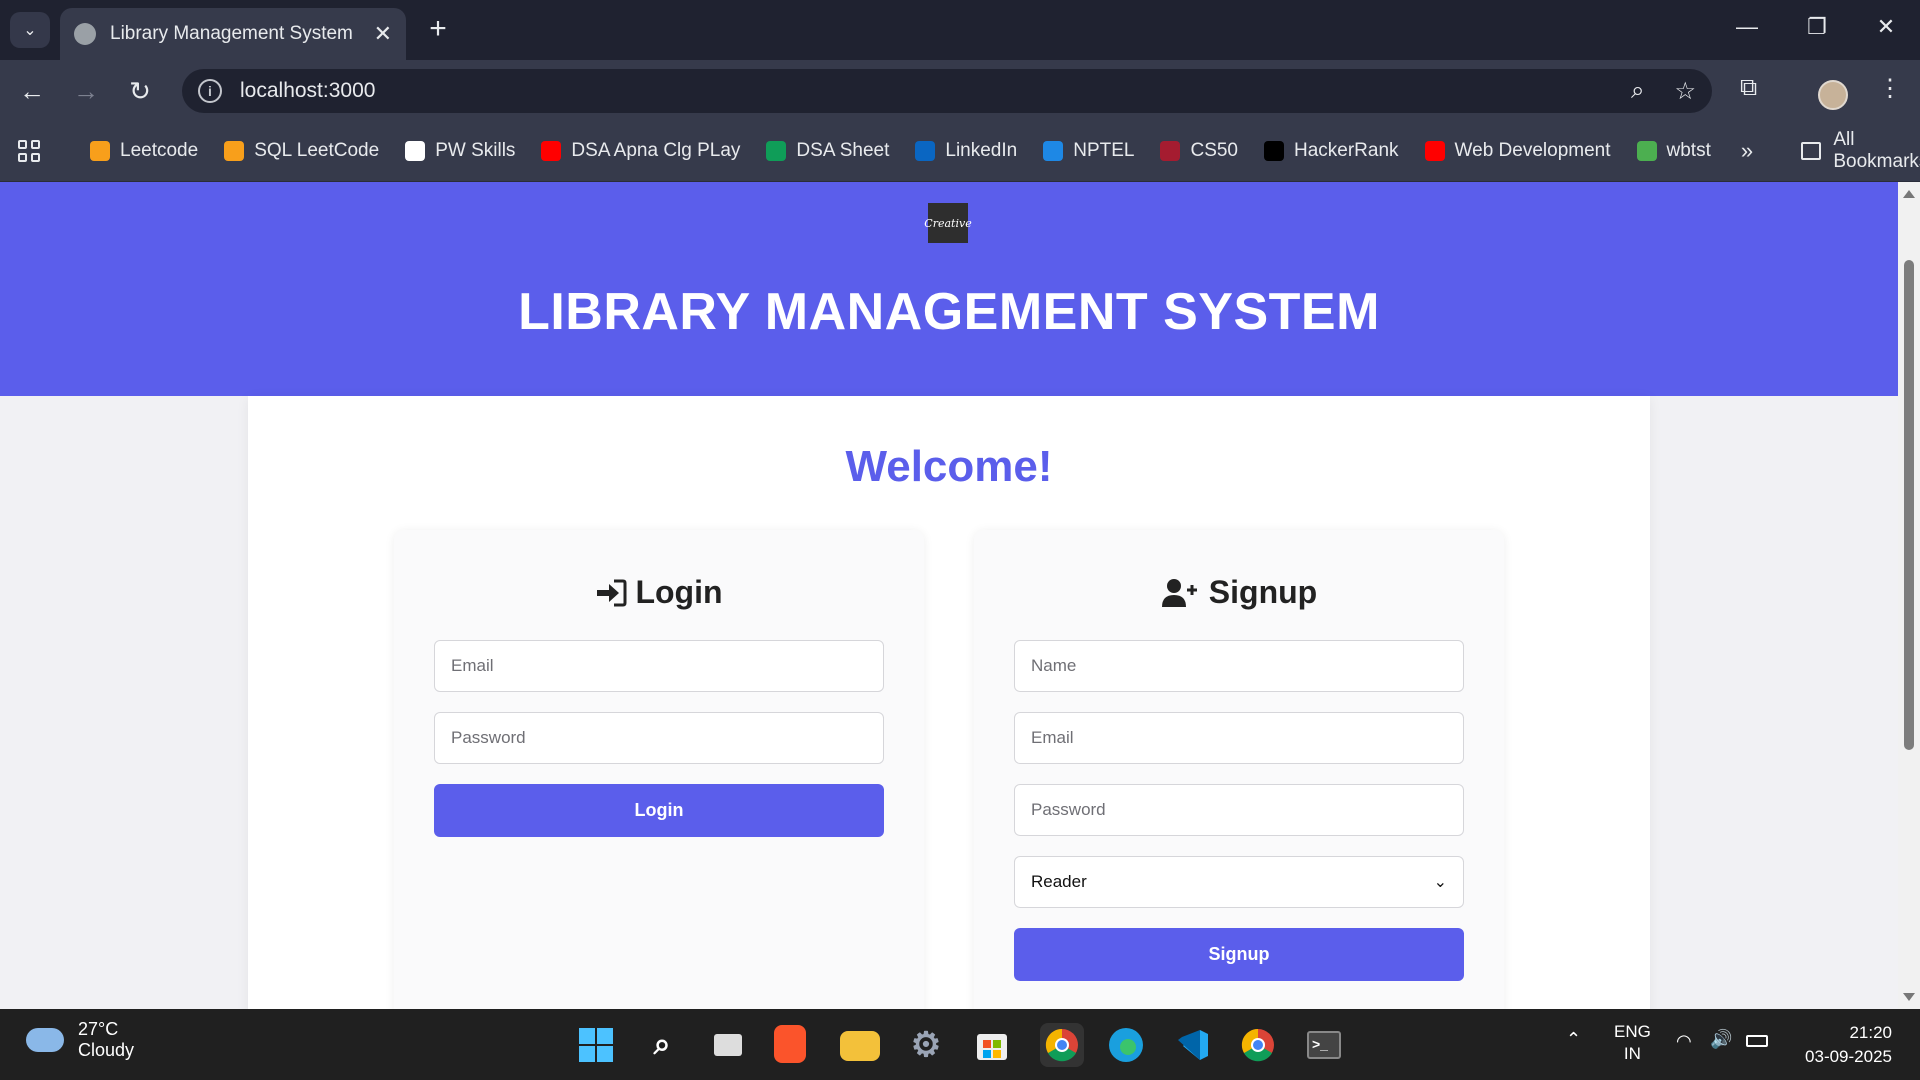 This screenshot has width=1920, height=1080. I want to click on apps-grid-icon, so click(29, 150).